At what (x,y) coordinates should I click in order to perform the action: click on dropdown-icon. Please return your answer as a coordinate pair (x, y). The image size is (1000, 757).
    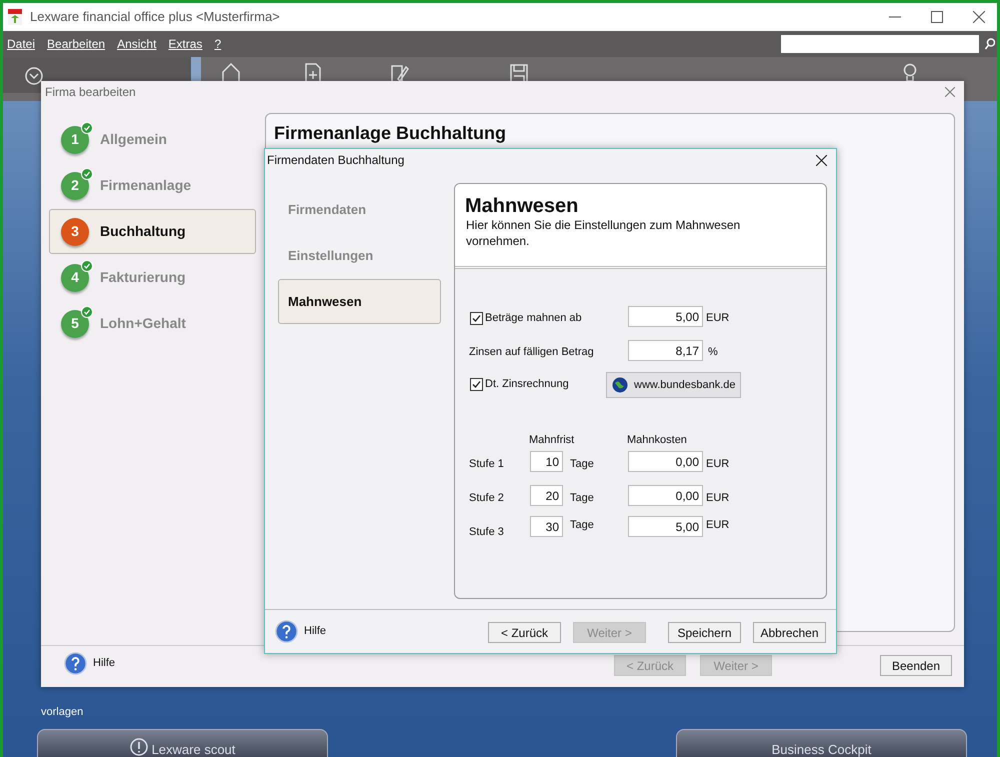
    Looking at the image, I should click on (34, 76).